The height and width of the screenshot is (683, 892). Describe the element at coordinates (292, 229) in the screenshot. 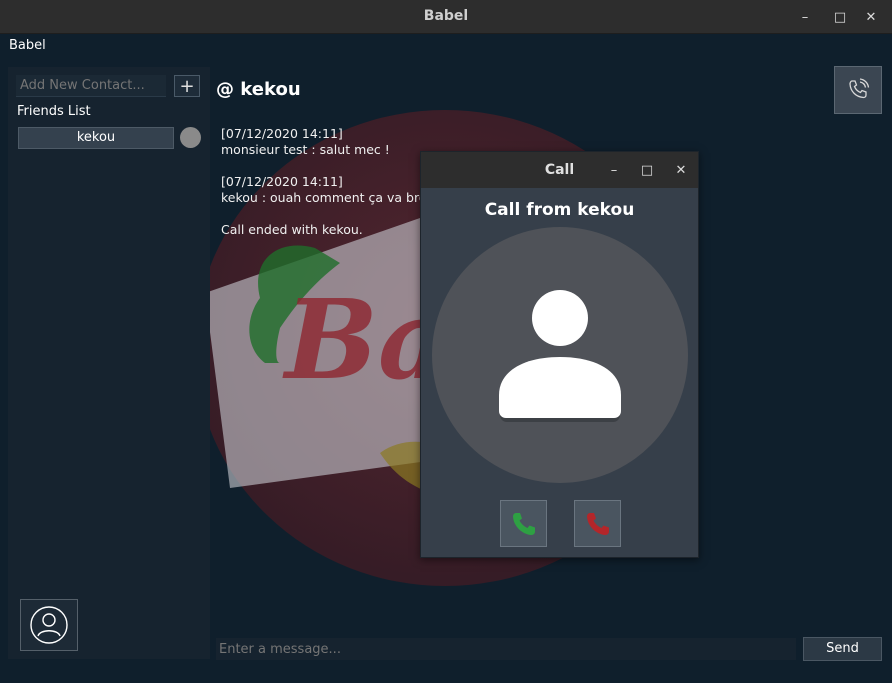

I see `call-status-message: Call ended with kekou.` at that location.